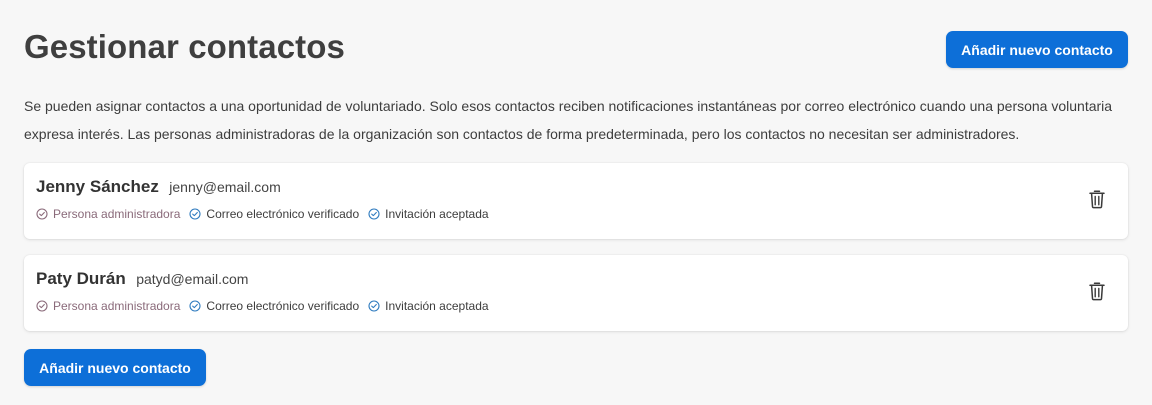 The image size is (1152, 405). I want to click on page-title: Gestionar contactos, so click(184, 46).